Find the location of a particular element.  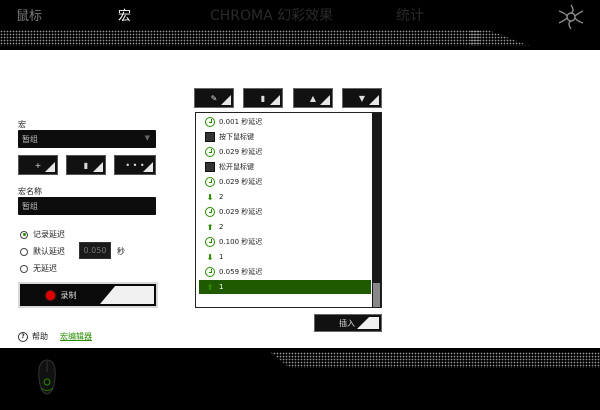

footer-pattern is located at coordinates (435, 360).